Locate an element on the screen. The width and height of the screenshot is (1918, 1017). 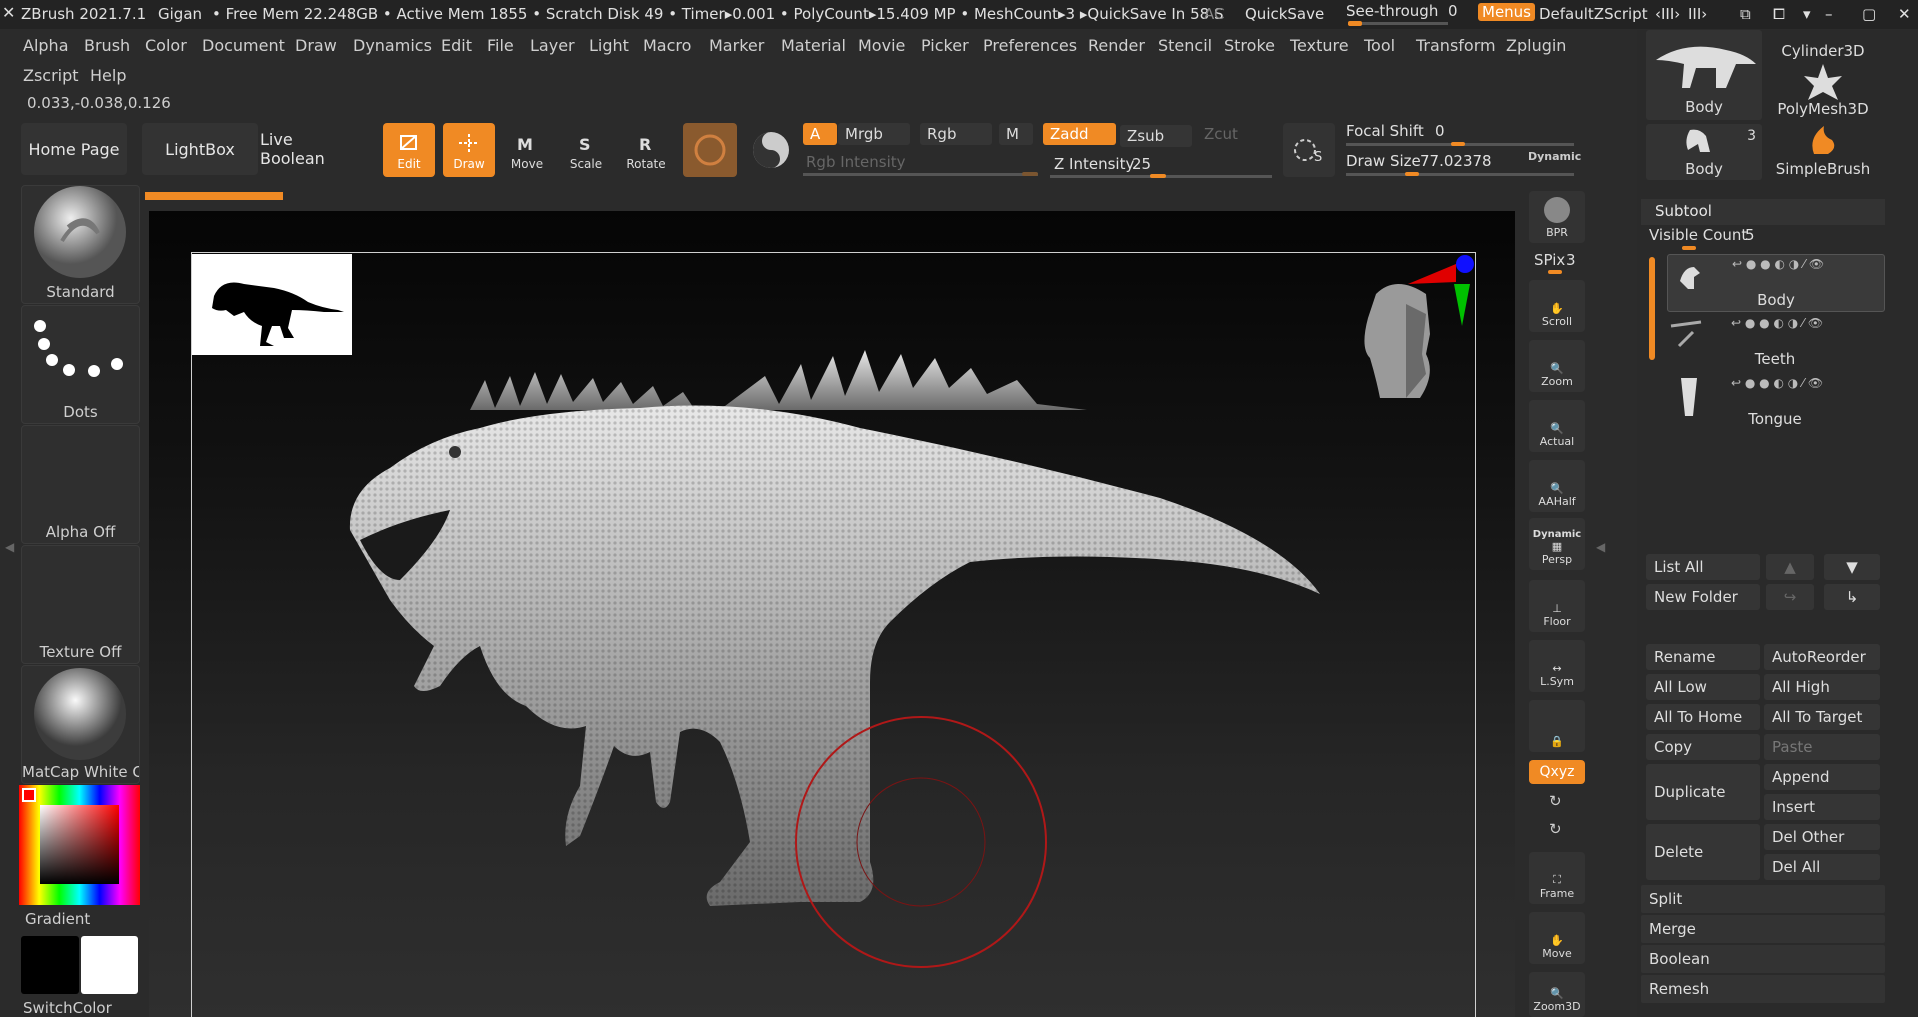
menu-transform: Transform is located at coordinates (1456, 45).